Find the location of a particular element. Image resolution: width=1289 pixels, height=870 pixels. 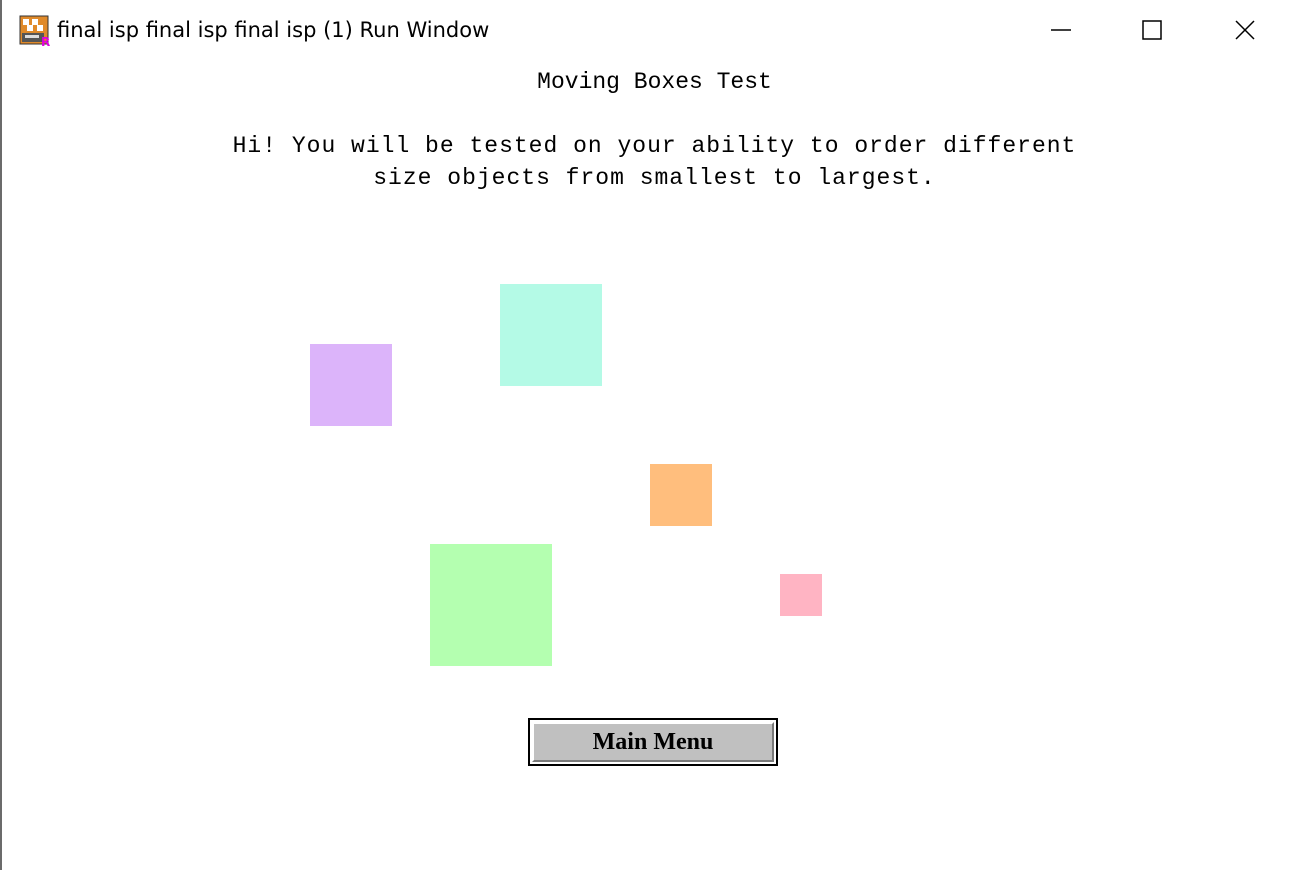

close-icon is located at coordinates (1245, 30).